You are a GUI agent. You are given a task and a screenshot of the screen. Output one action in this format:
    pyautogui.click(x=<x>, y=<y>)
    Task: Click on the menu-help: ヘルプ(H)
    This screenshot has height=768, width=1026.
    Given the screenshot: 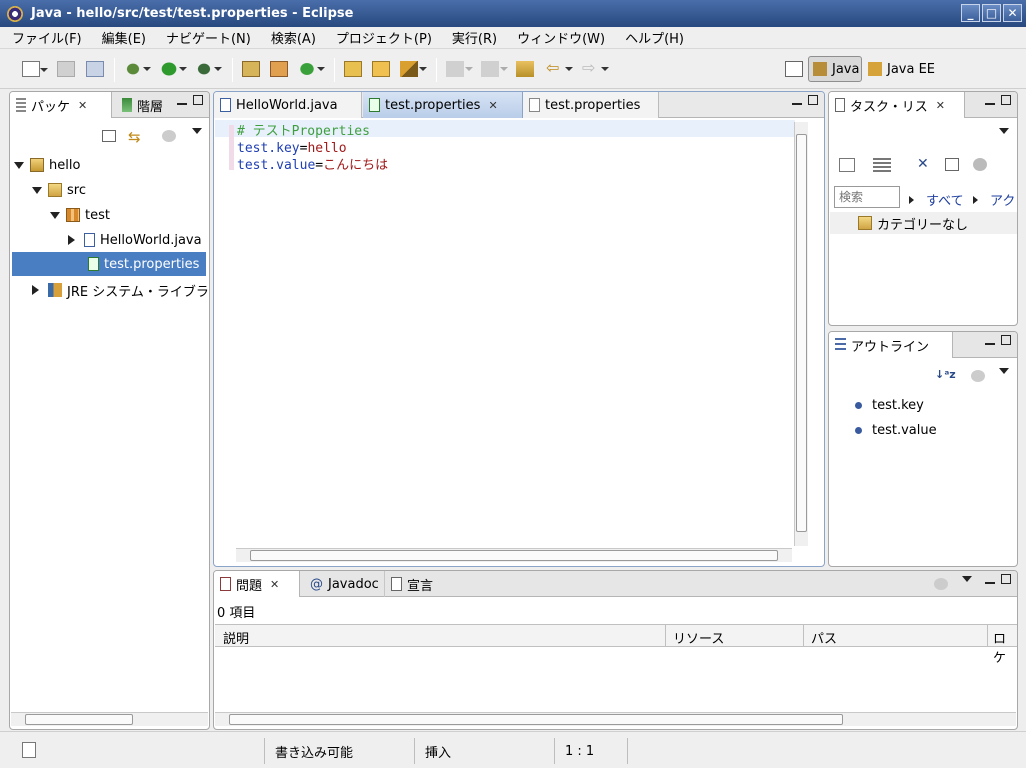 What is the action you would take?
    pyautogui.click(x=652, y=37)
    